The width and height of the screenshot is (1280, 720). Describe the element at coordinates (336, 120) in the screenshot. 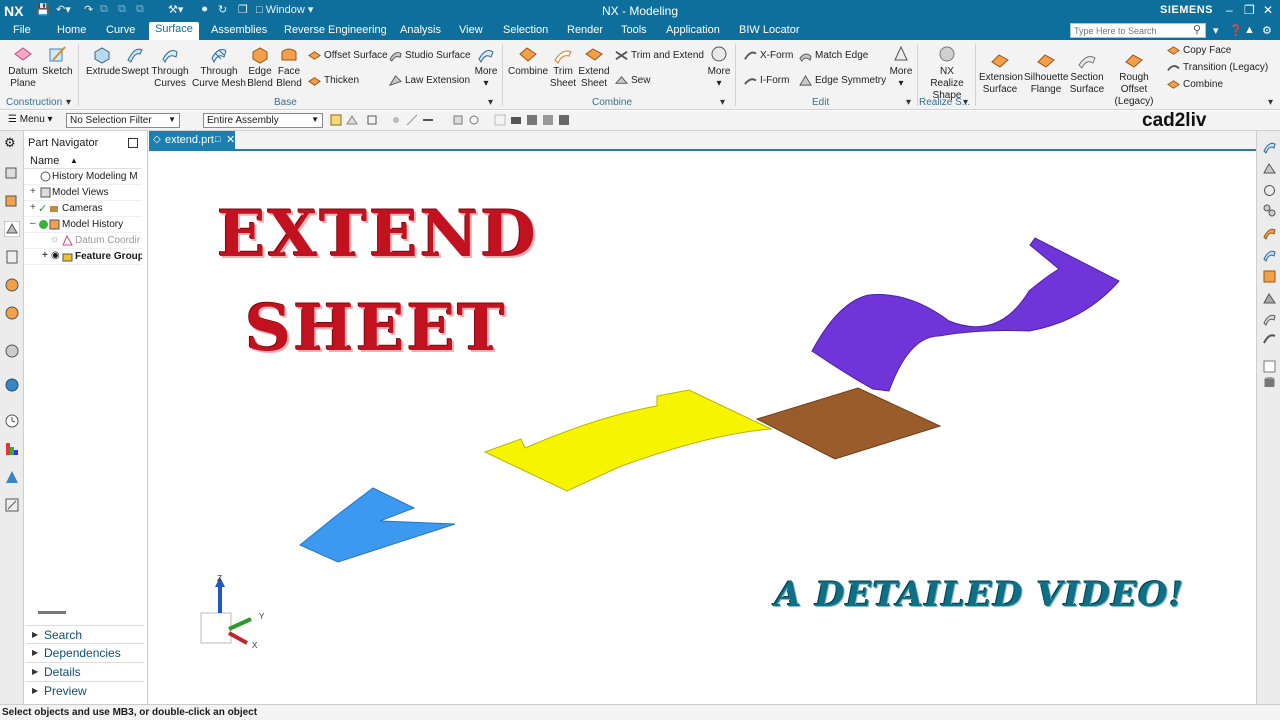

I see `select-features-icon` at that location.